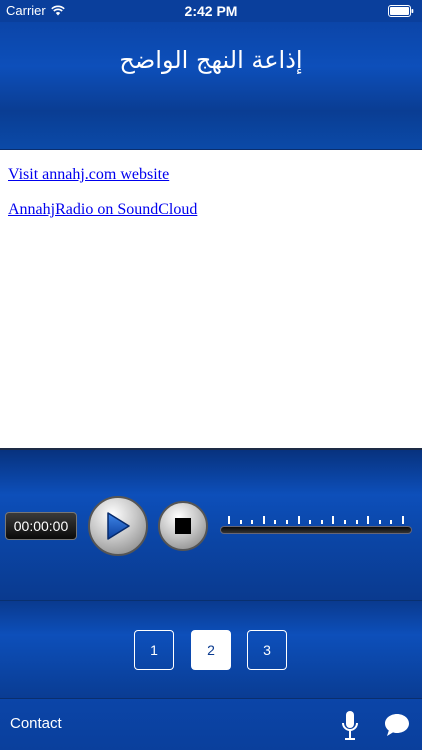 The width and height of the screenshot is (422, 750). I want to click on status-right, so click(401, 12).